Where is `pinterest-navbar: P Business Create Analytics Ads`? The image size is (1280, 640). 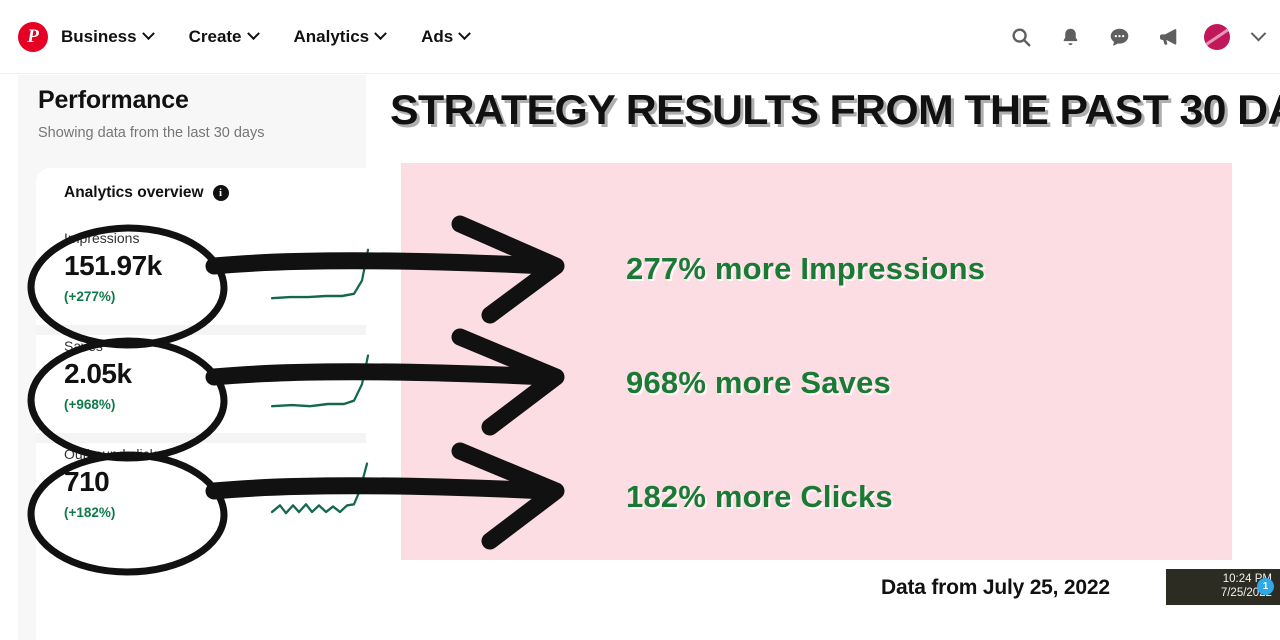
pinterest-navbar: P Business Create Analytics Ads is located at coordinates (640, 37).